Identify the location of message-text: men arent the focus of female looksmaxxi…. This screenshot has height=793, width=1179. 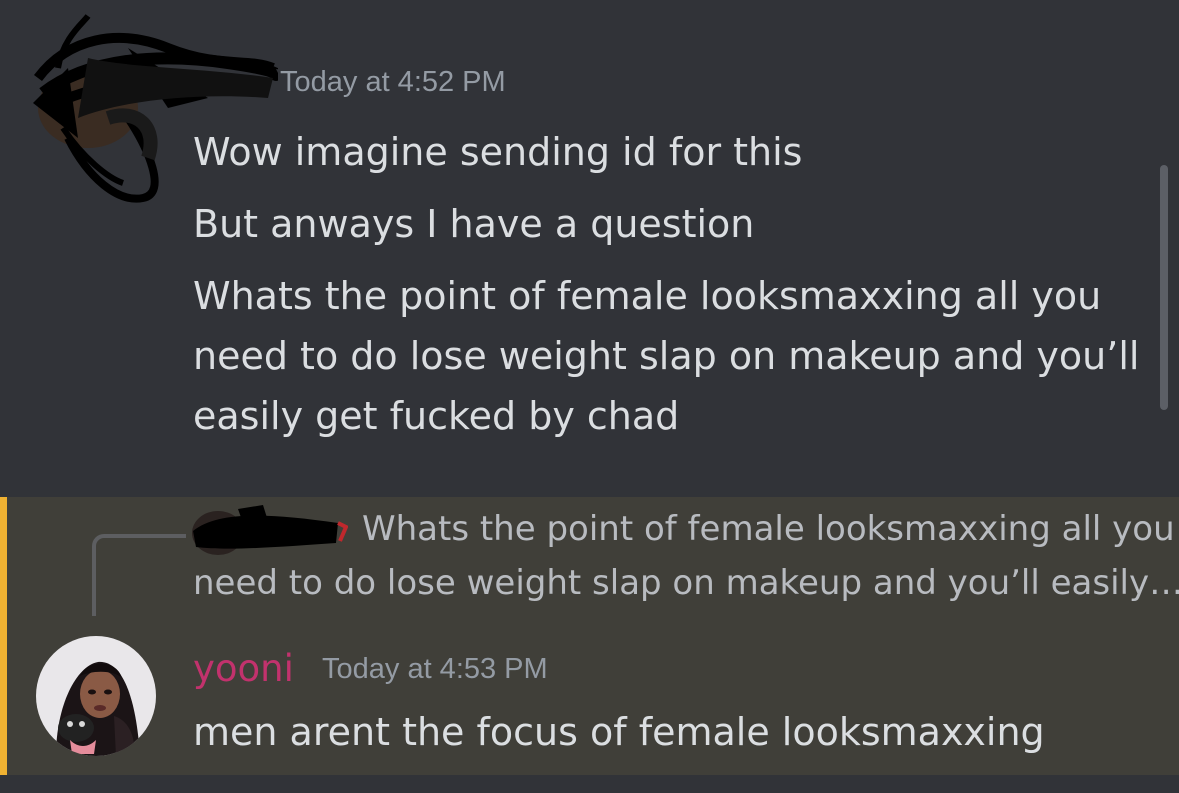
(619, 732).